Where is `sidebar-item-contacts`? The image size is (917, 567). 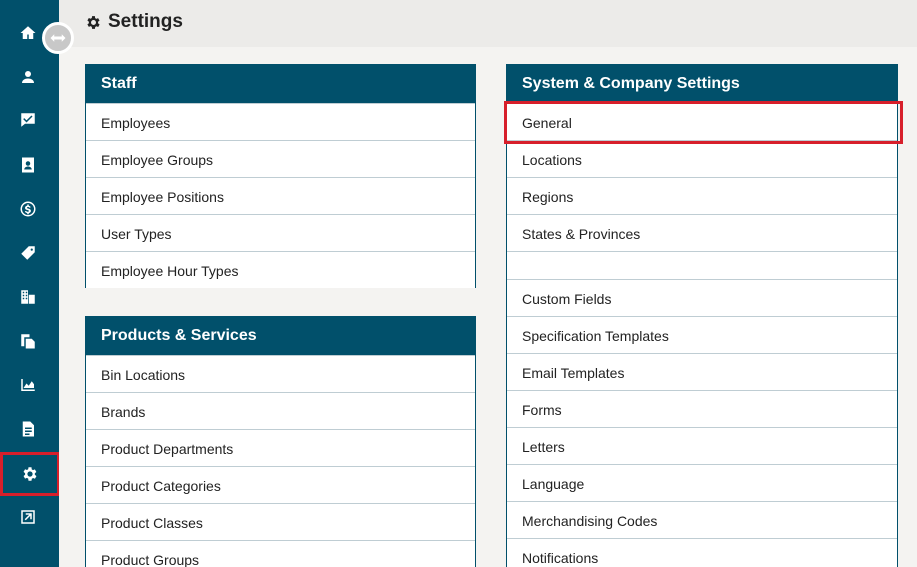 sidebar-item-contacts is located at coordinates (27, 165).